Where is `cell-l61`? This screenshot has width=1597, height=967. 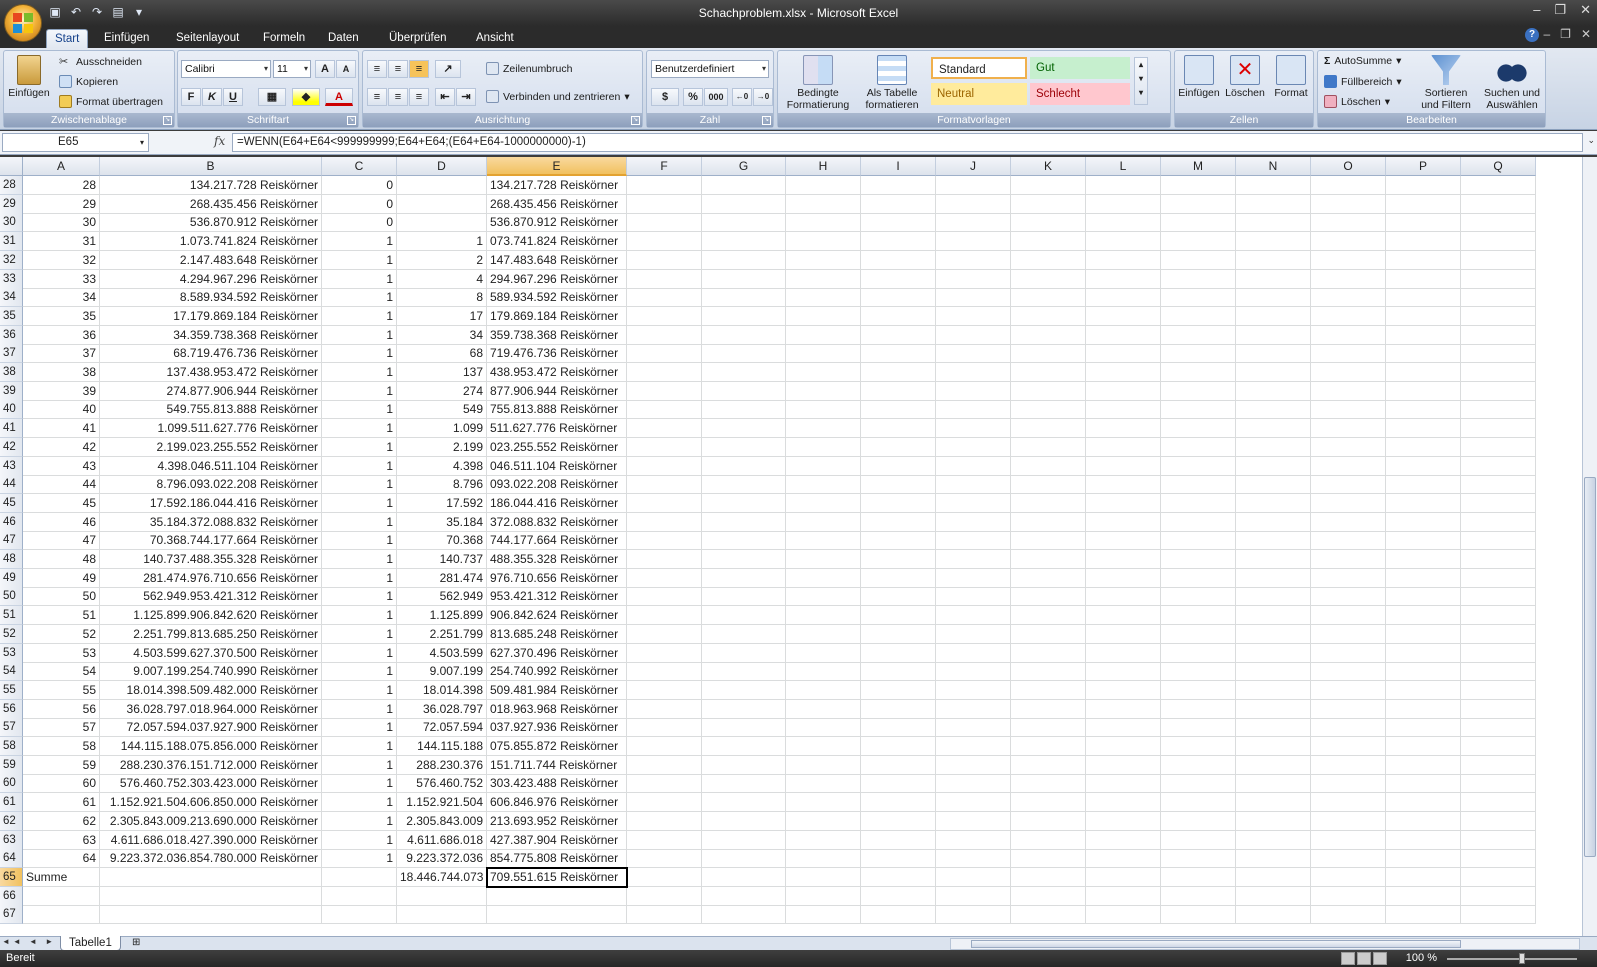
cell-l61 is located at coordinates (1123, 803).